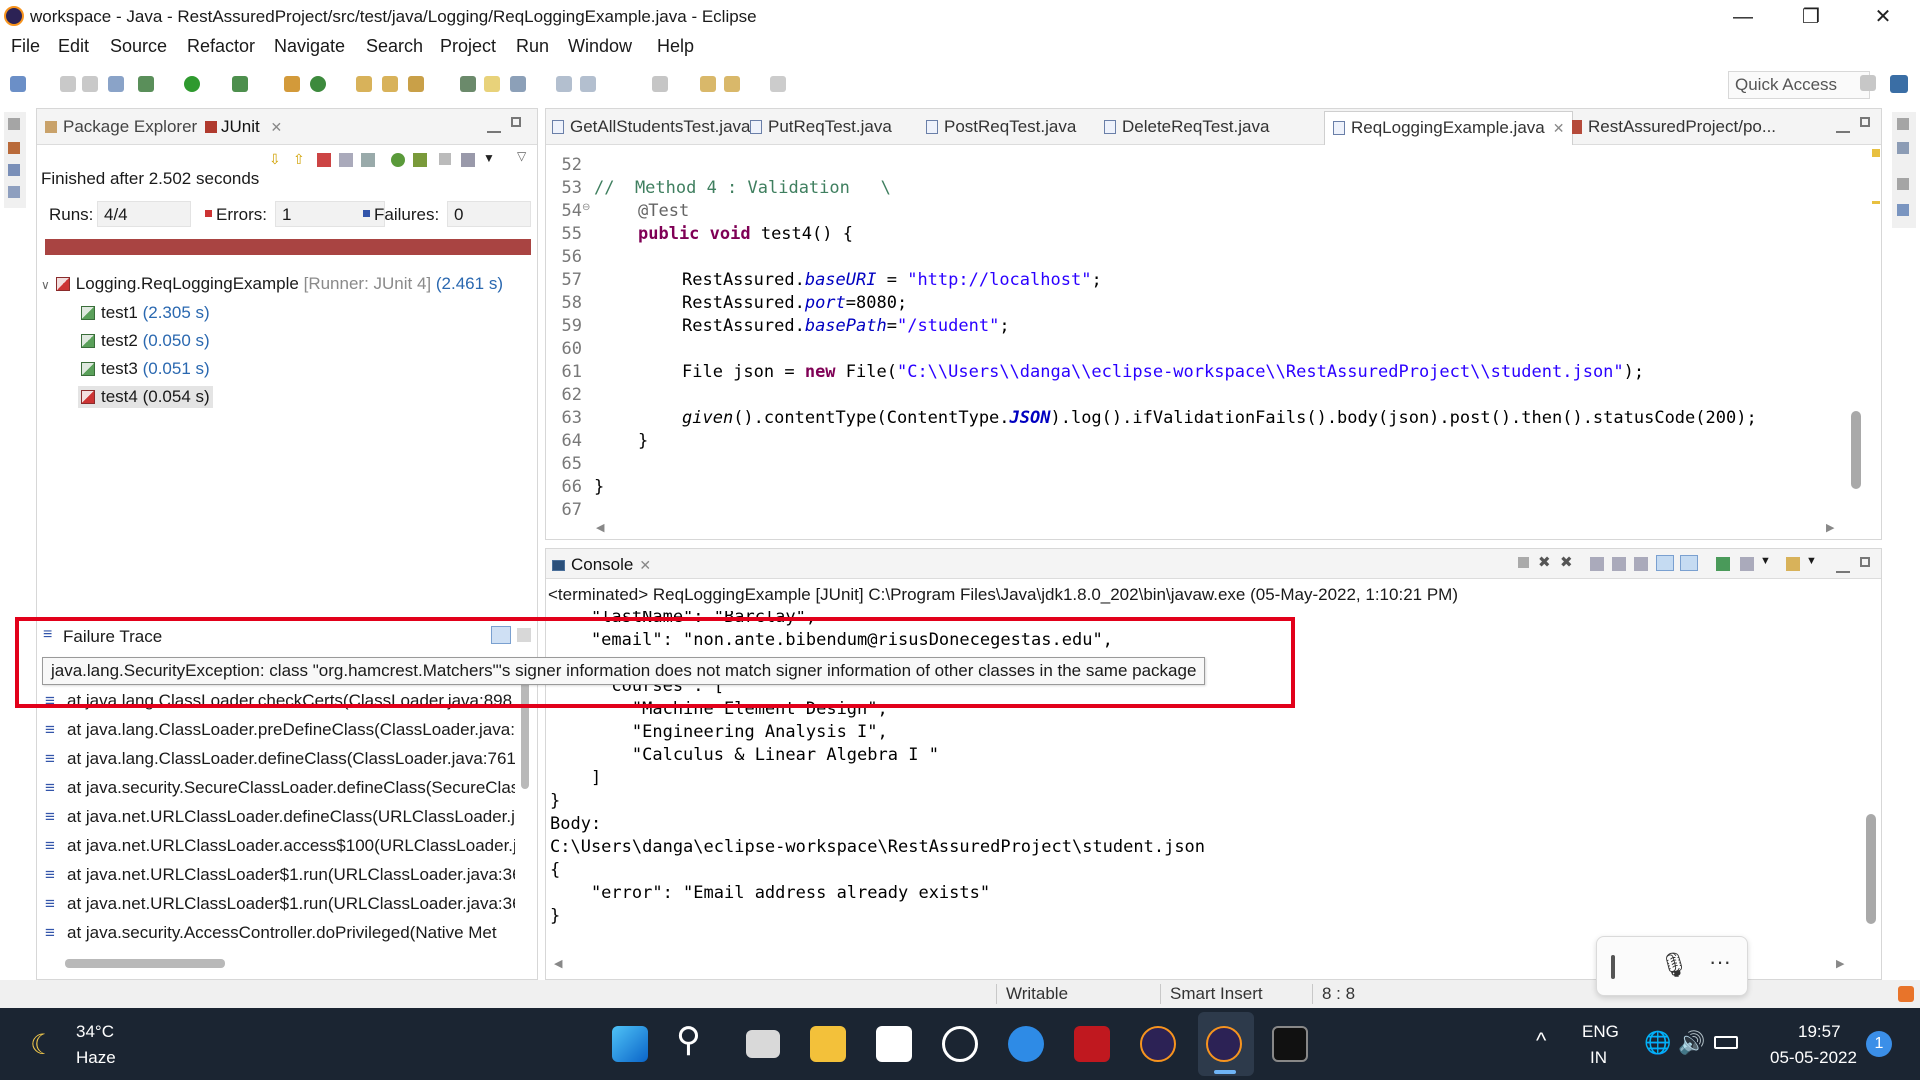 The image size is (1920, 1080). What do you see at coordinates (45, 285) in the screenshot?
I see `expand-chevron-icon: ∨` at bounding box center [45, 285].